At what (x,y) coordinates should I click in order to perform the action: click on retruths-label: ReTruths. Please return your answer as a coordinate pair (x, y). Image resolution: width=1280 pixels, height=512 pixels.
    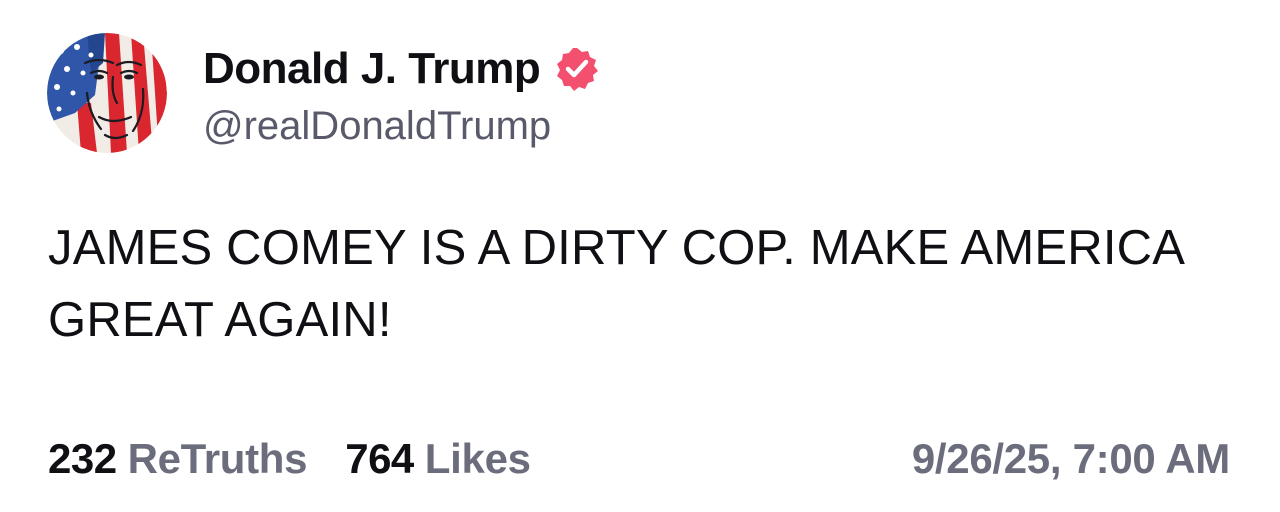
    Looking at the image, I should click on (217, 458).